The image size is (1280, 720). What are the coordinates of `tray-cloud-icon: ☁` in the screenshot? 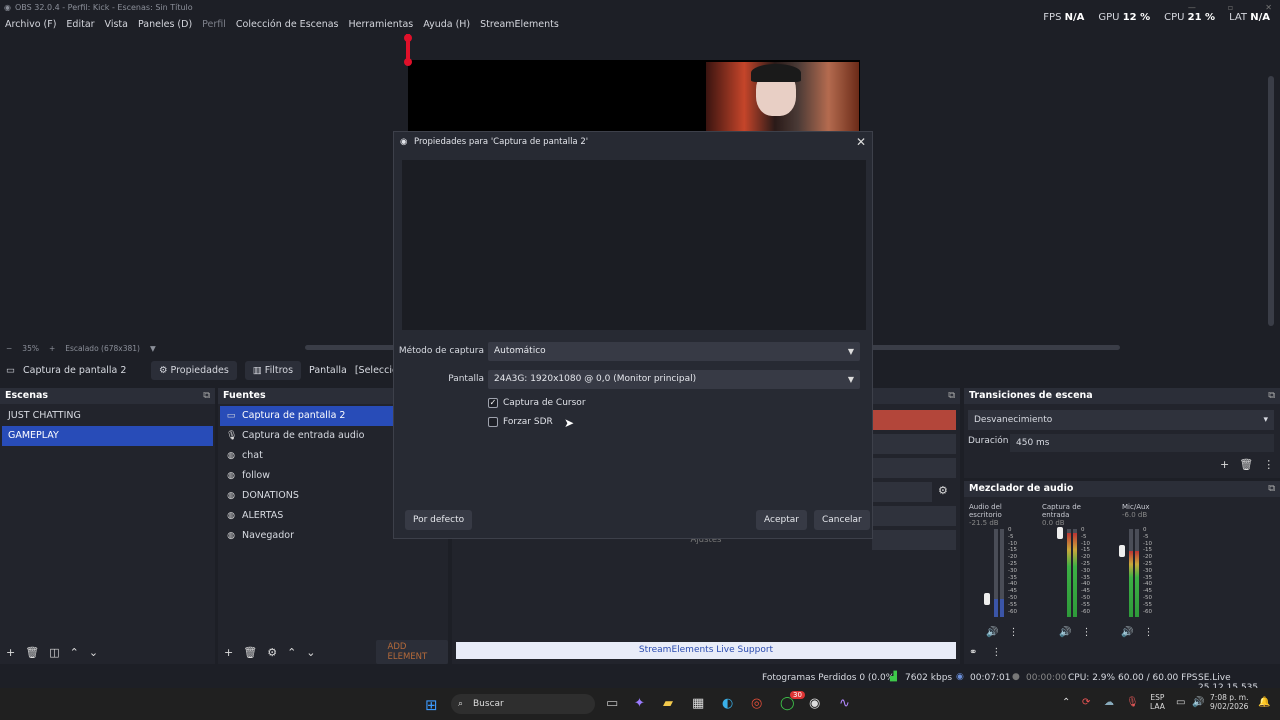 It's located at (1109, 702).